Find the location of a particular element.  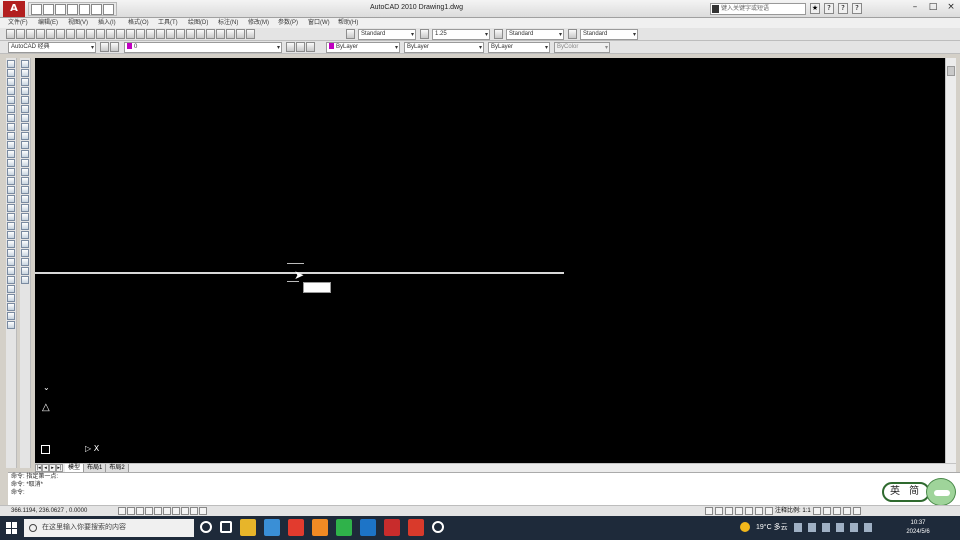

menu-format: 格式(O) is located at coordinates (143, 23).